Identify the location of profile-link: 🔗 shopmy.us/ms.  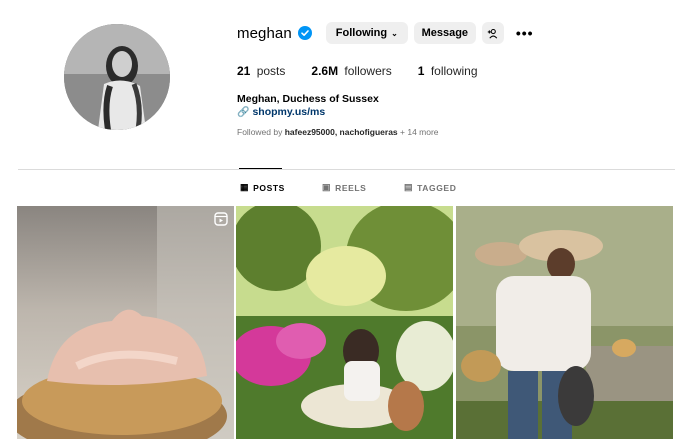
(281, 112).